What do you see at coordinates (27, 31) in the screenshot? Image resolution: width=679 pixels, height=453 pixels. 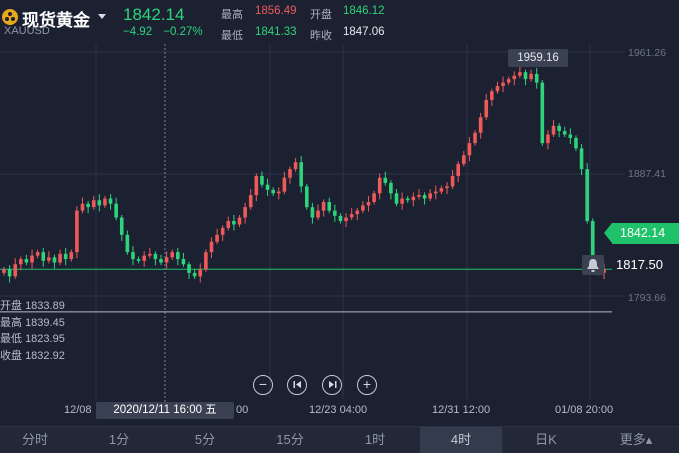 I see `instrument-symbol: XAUUSD` at bounding box center [27, 31].